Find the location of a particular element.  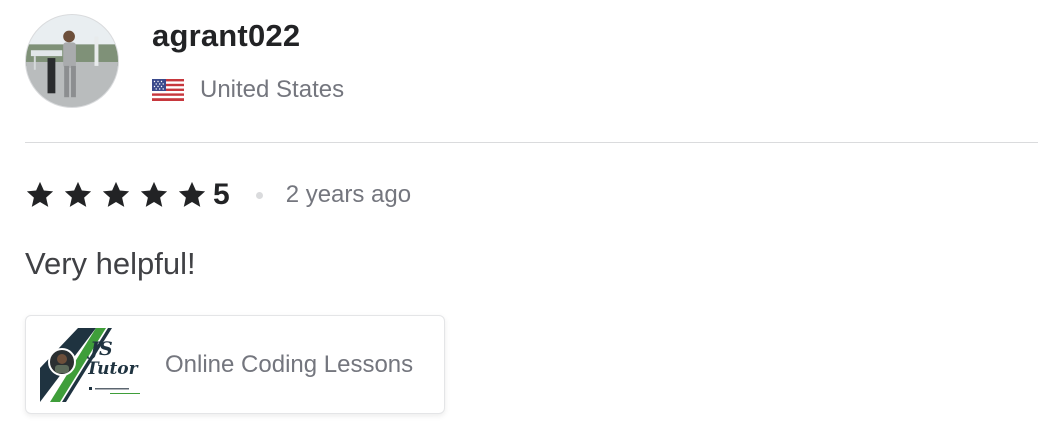

us-flag-icon is located at coordinates (168, 90).